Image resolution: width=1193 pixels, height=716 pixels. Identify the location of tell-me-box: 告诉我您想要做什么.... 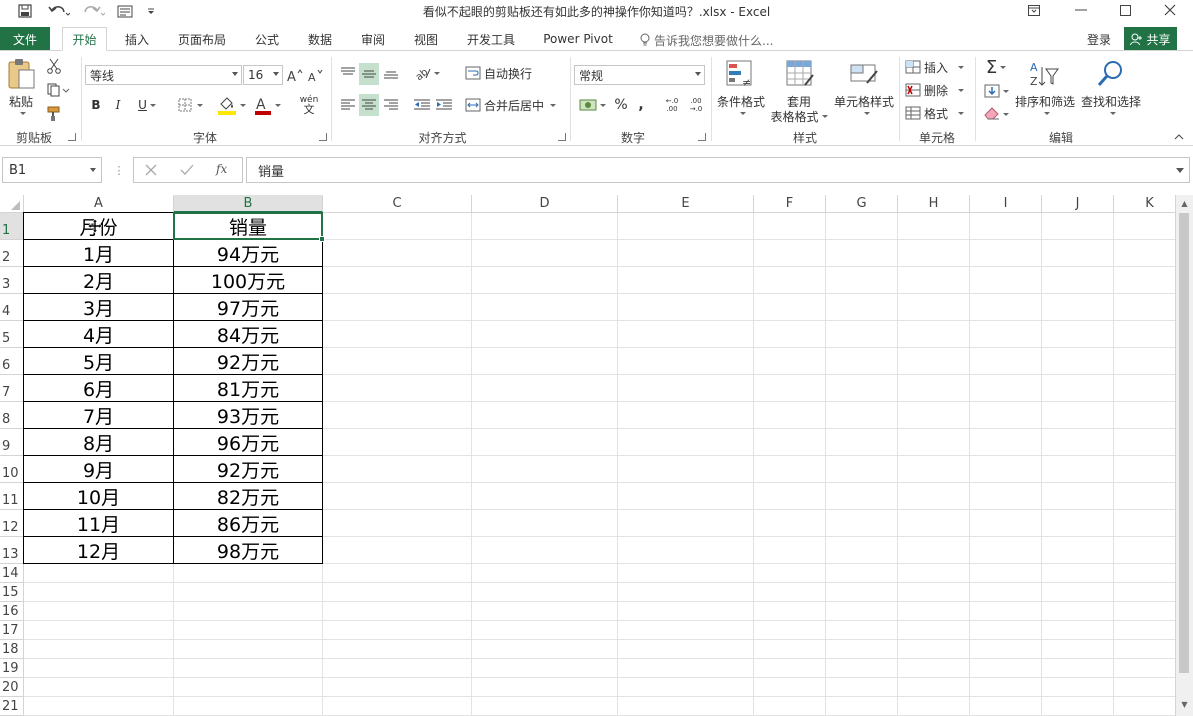
(706, 40).